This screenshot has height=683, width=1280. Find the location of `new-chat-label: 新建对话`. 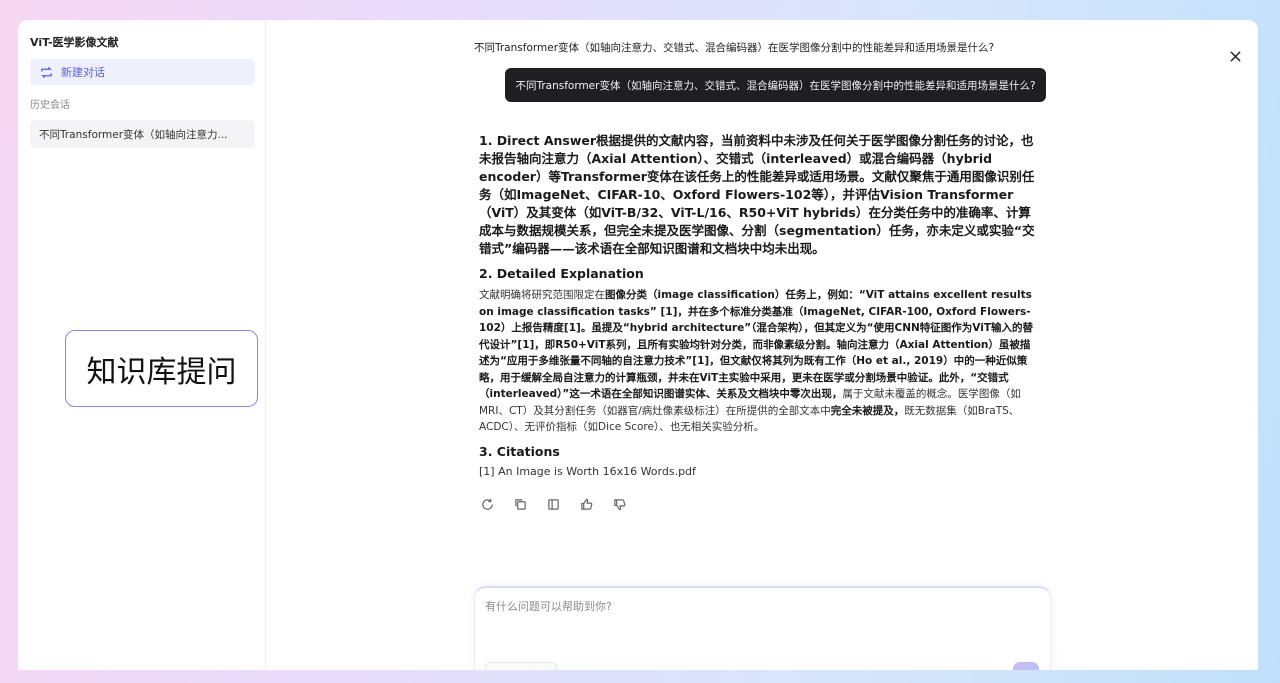

new-chat-label: 新建对话 is located at coordinates (83, 72).